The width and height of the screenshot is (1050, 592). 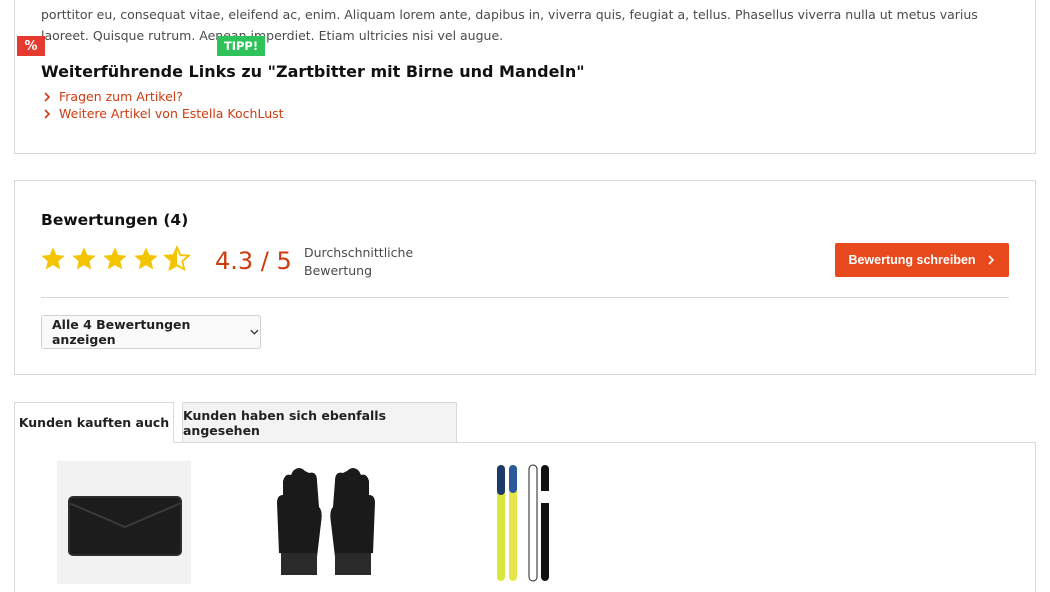 I want to click on gloves-image, so click(x=326, y=521).